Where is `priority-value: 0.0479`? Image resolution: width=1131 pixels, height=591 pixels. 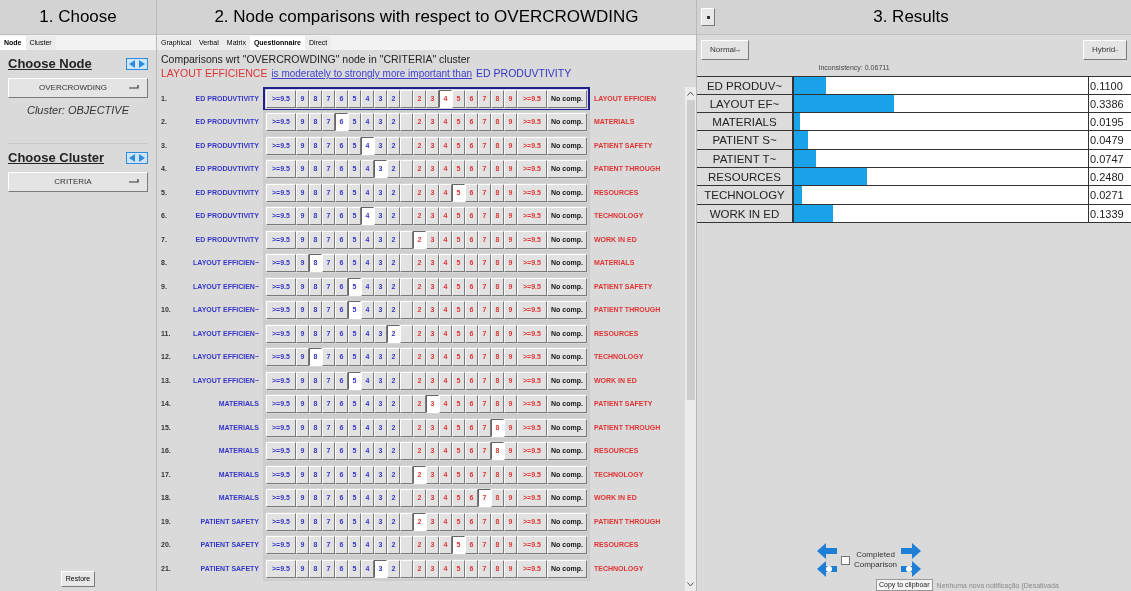 priority-value: 0.0479 is located at coordinates (1110, 140).